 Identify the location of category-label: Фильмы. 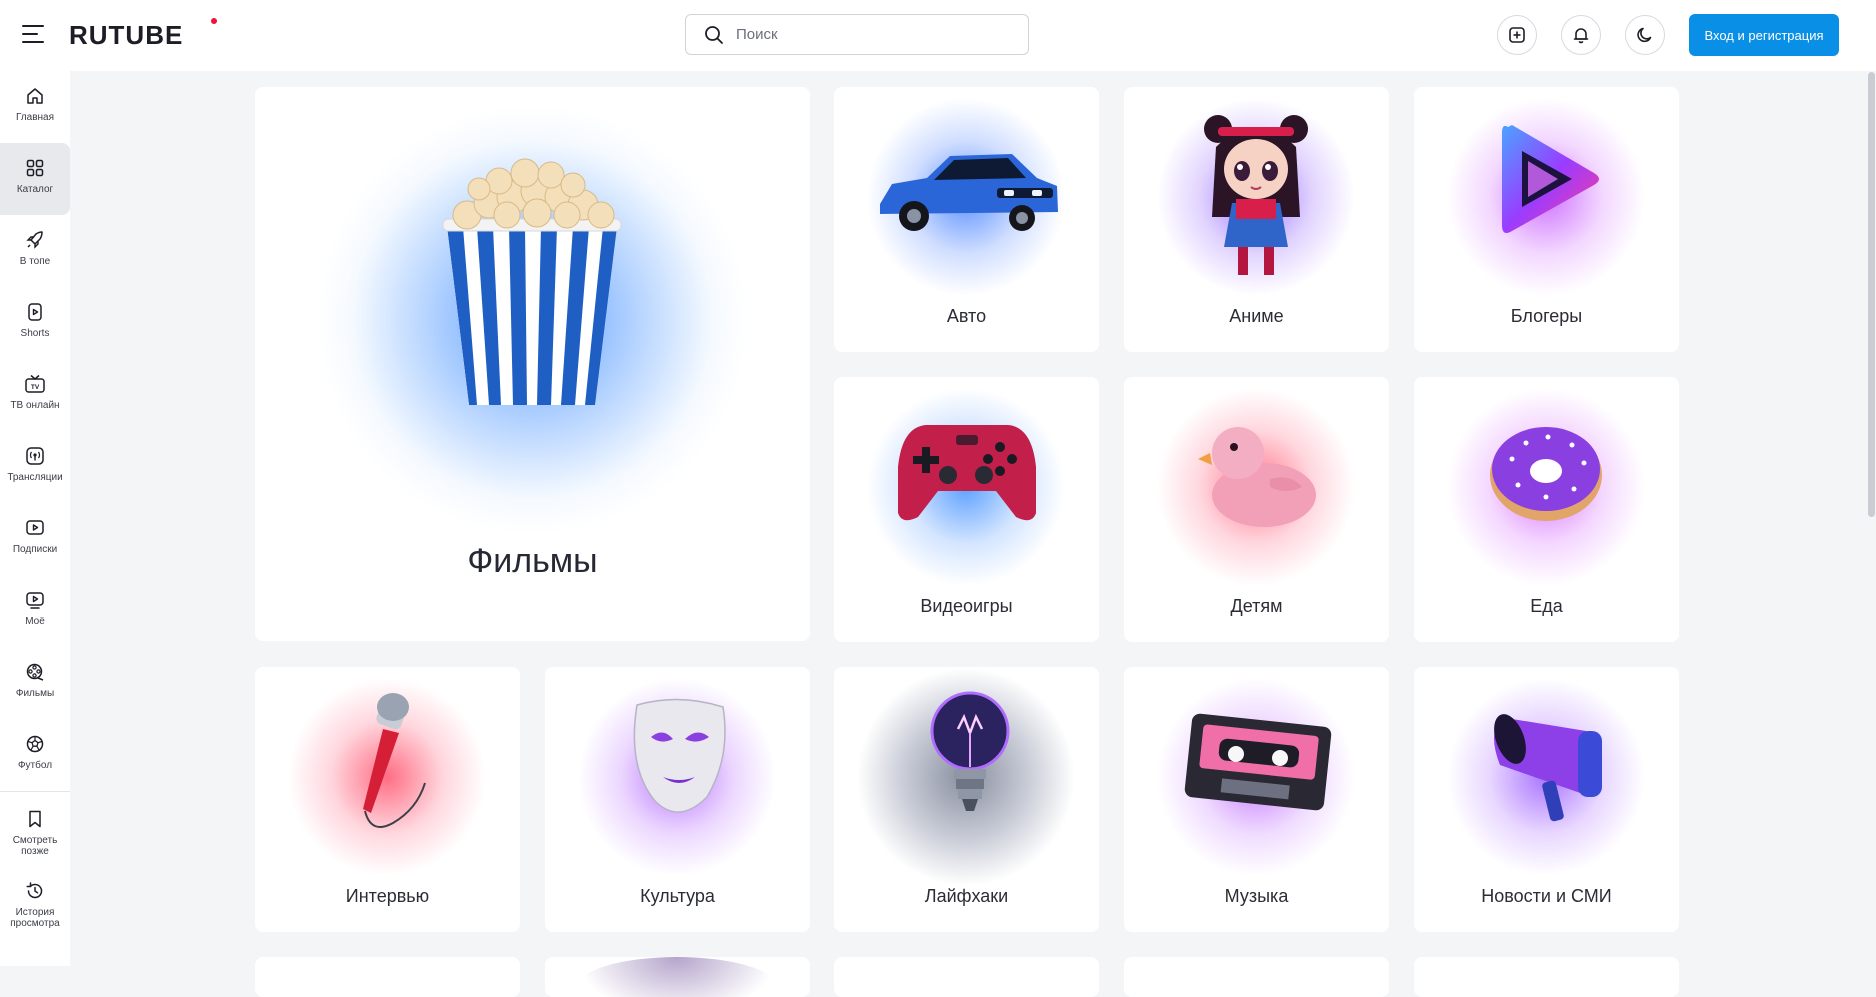
(532, 561).